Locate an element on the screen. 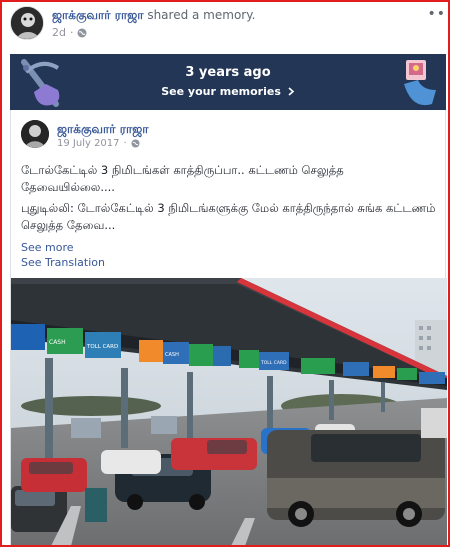 This screenshot has height=547, width=450. chevron-right-icon is located at coordinates (291, 91).